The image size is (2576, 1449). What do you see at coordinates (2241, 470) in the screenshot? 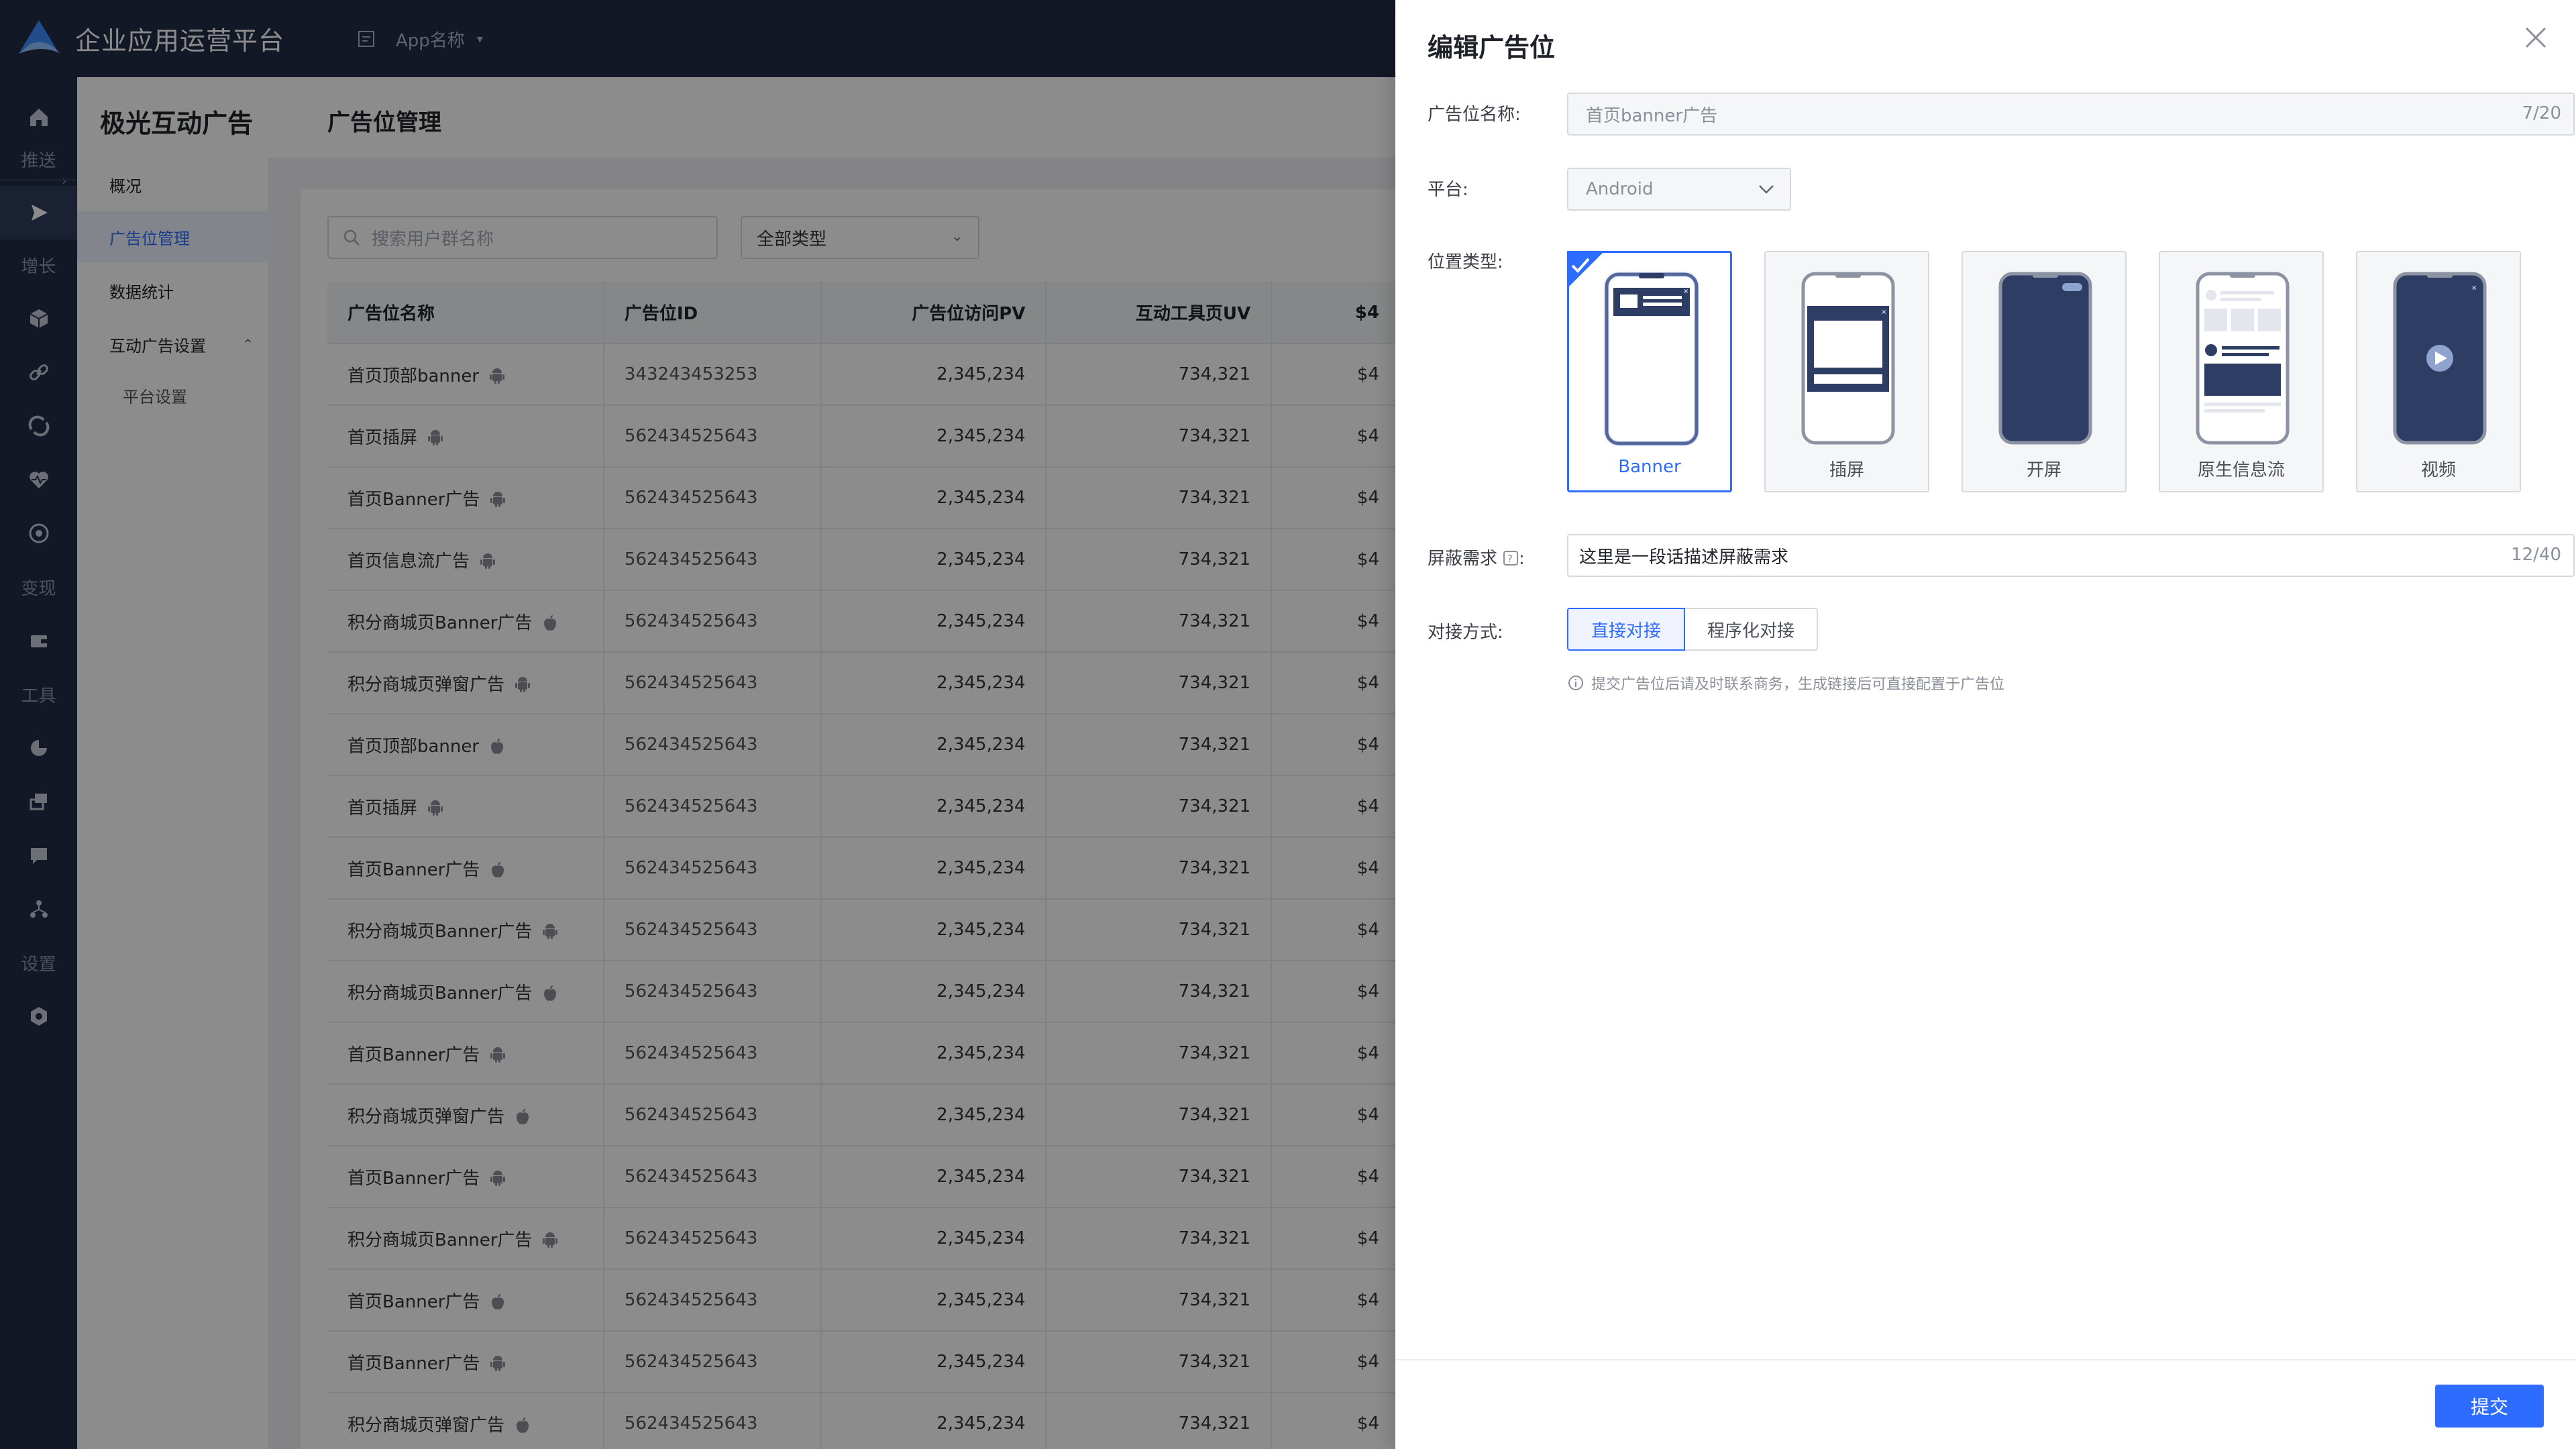
I see `position-card-label: 原生信息流` at bounding box center [2241, 470].